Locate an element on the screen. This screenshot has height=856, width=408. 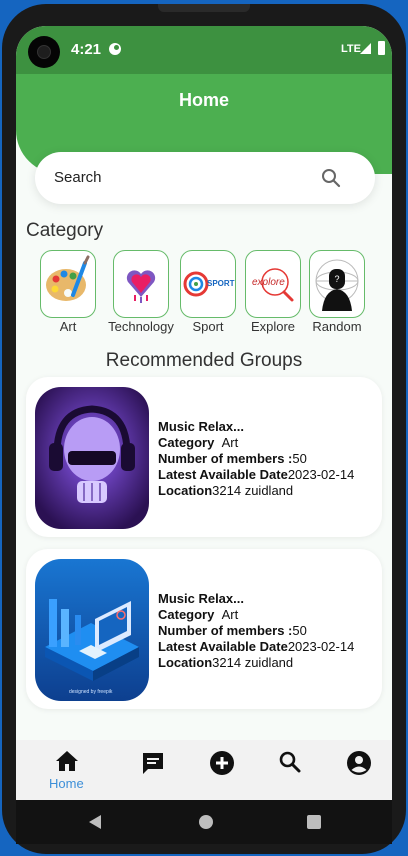
category-technology is located at coordinates (141, 284).